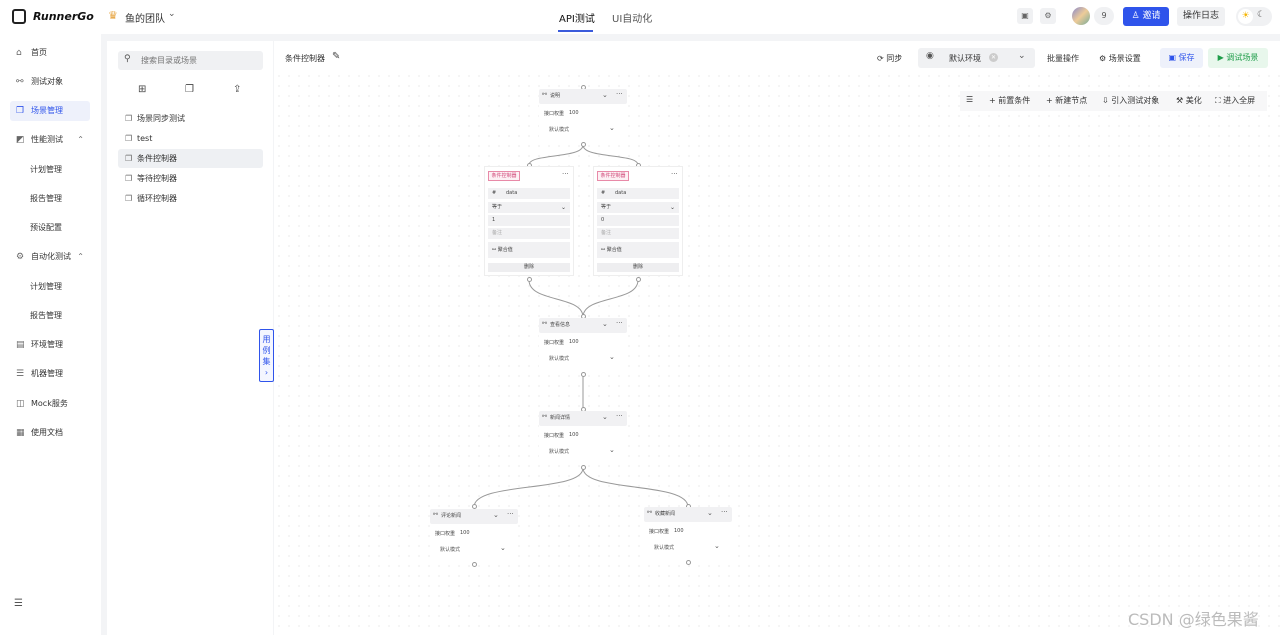 Image resolution: width=1280 pixels, height=635 pixels. Describe the element at coordinates (50, 433) in the screenshot. I see `sidebar-item-docs: ▦ 使用文档` at that location.